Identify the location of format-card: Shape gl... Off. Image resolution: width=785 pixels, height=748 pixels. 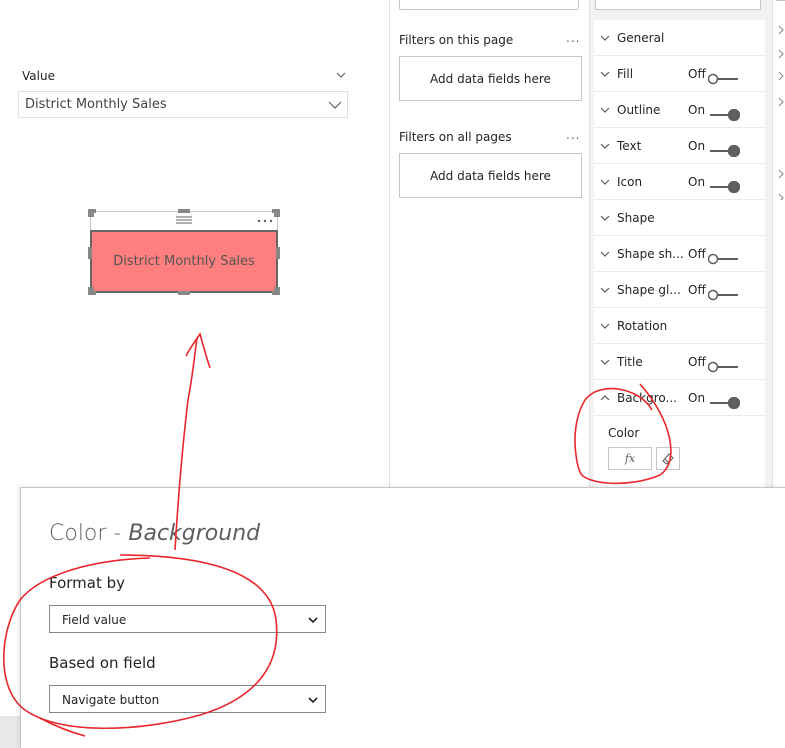
(679, 290).